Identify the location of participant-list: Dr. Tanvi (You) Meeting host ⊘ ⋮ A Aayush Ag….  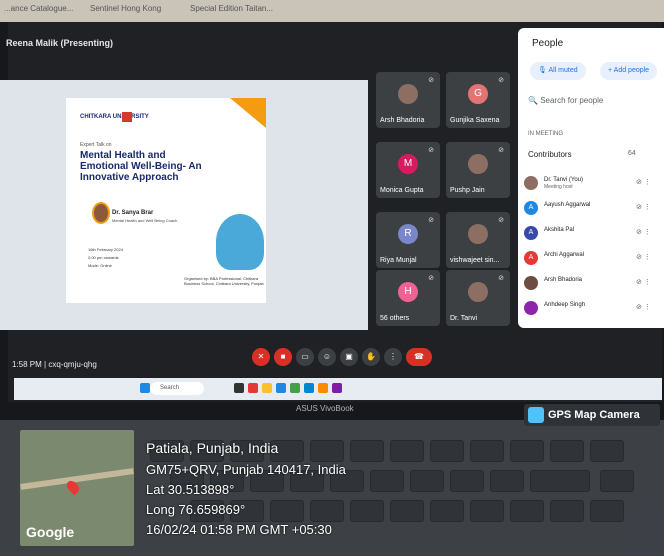
(594, 247).